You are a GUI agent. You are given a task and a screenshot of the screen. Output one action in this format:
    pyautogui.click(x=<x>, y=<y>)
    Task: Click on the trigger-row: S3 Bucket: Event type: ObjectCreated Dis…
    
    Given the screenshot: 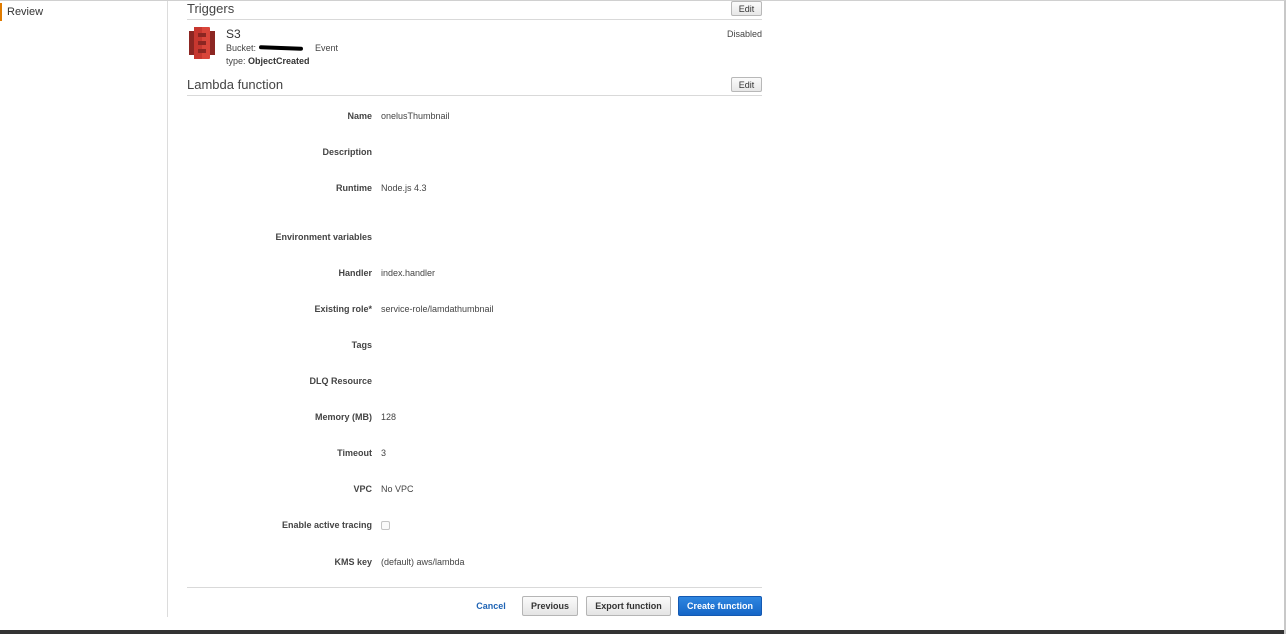 What is the action you would take?
    pyautogui.click(x=474, y=48)
    